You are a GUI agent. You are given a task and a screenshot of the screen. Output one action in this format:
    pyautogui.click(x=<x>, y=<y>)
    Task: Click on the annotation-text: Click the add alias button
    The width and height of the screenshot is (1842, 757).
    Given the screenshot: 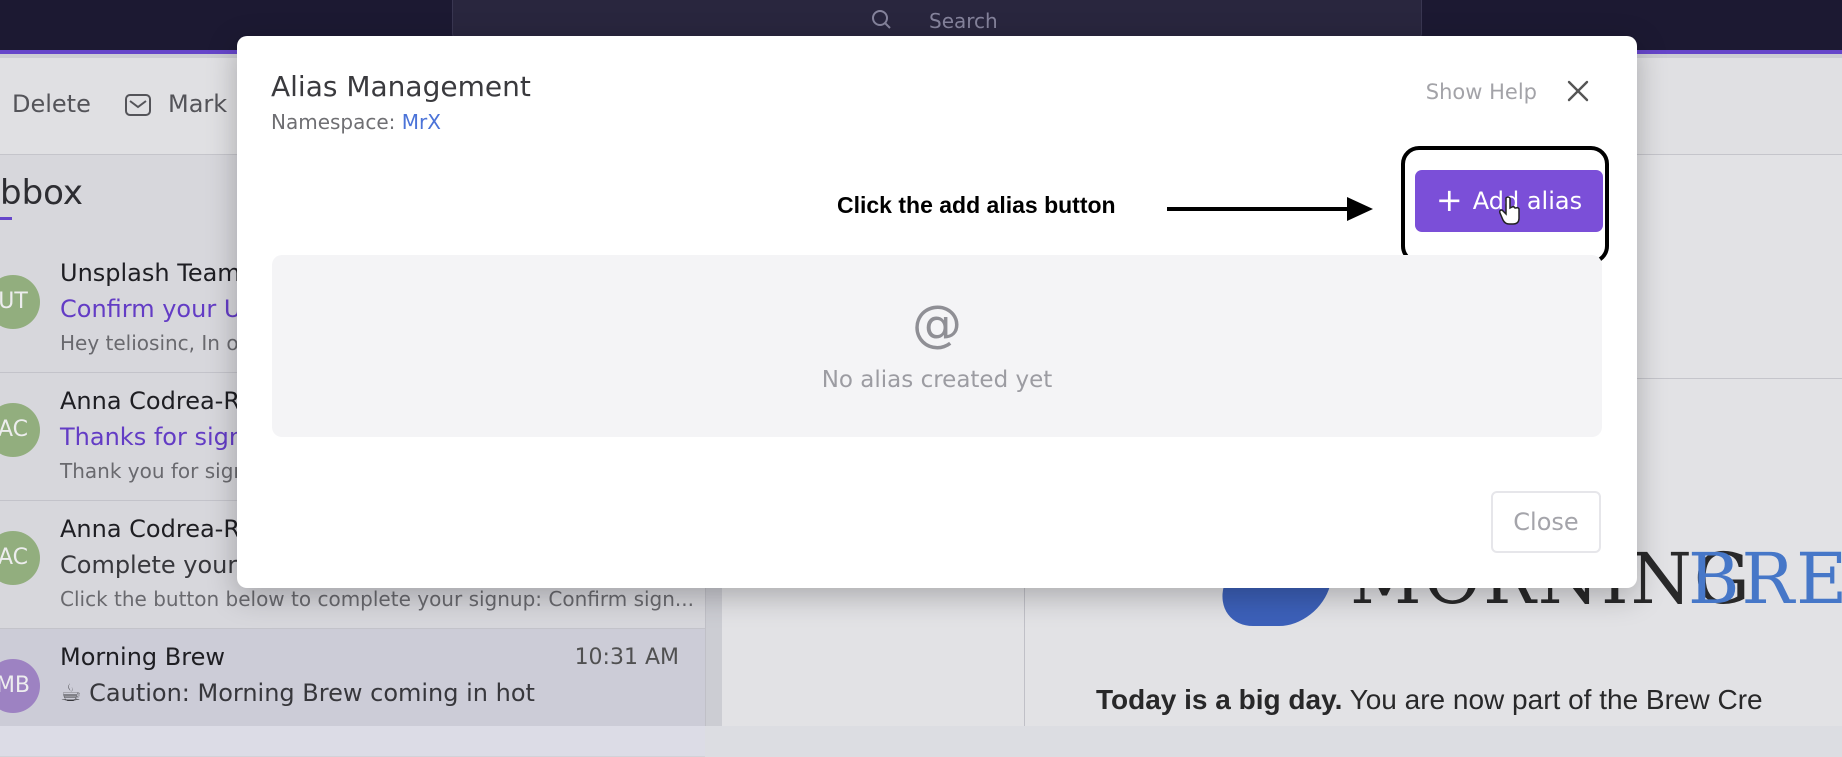 What is the action you would take?
    pyautogui.click(x=976, y=205)
    